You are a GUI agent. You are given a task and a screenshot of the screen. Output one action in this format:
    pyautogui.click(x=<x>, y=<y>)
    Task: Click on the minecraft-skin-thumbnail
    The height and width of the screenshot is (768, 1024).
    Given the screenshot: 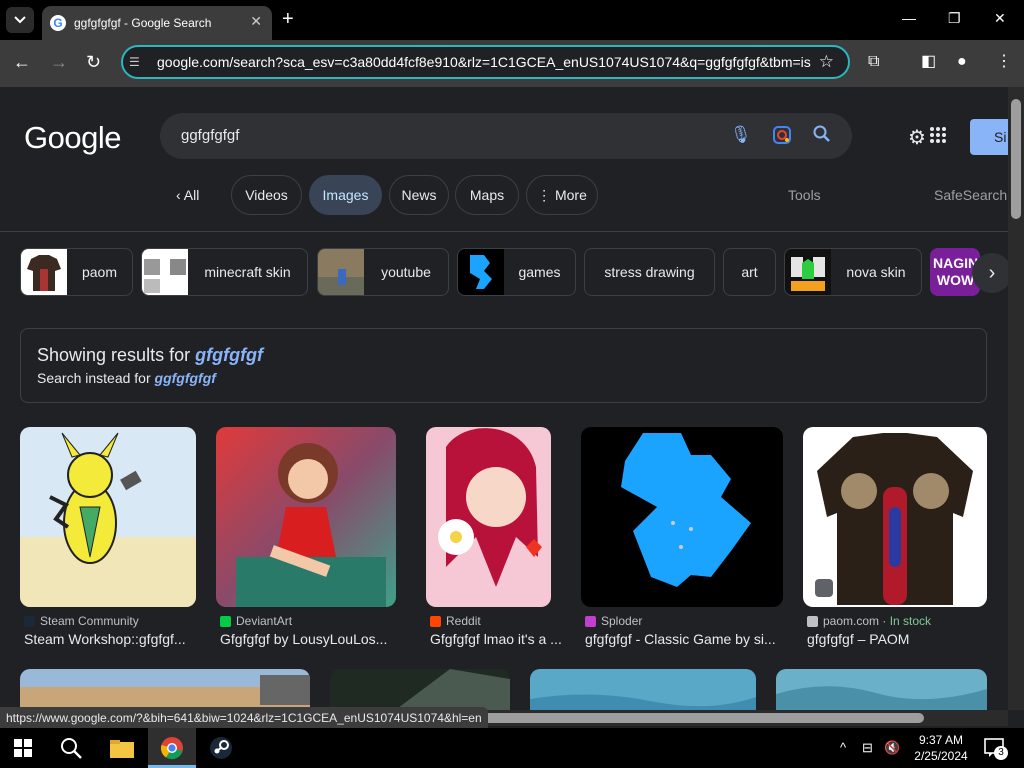 What is the action you would take?
    pyautogui.click(x=165, y=272)
    